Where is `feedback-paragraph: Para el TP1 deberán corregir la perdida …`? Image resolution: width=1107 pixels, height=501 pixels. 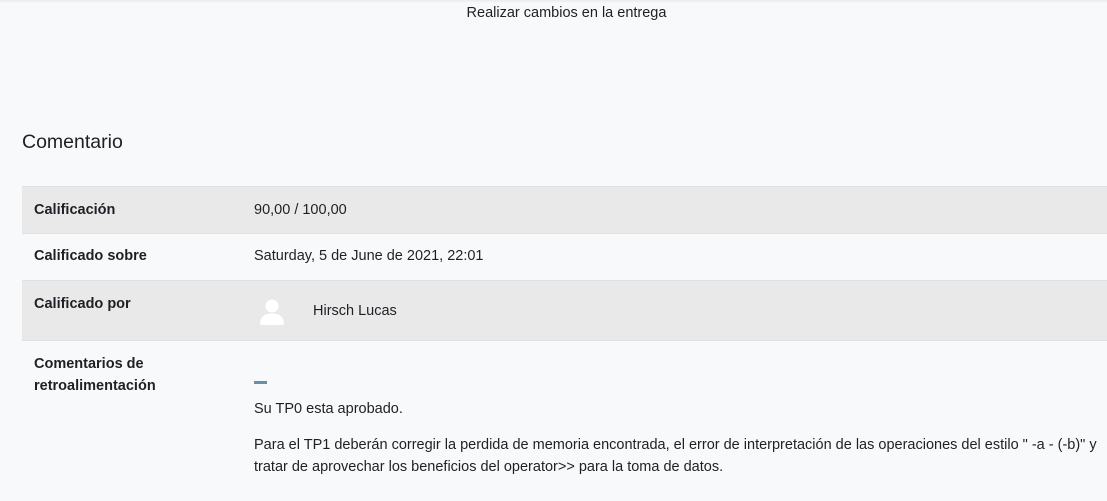 feedback-paragraph: Para el TP1 deberán corregir la perdida … is located at coordinates (675, 456).